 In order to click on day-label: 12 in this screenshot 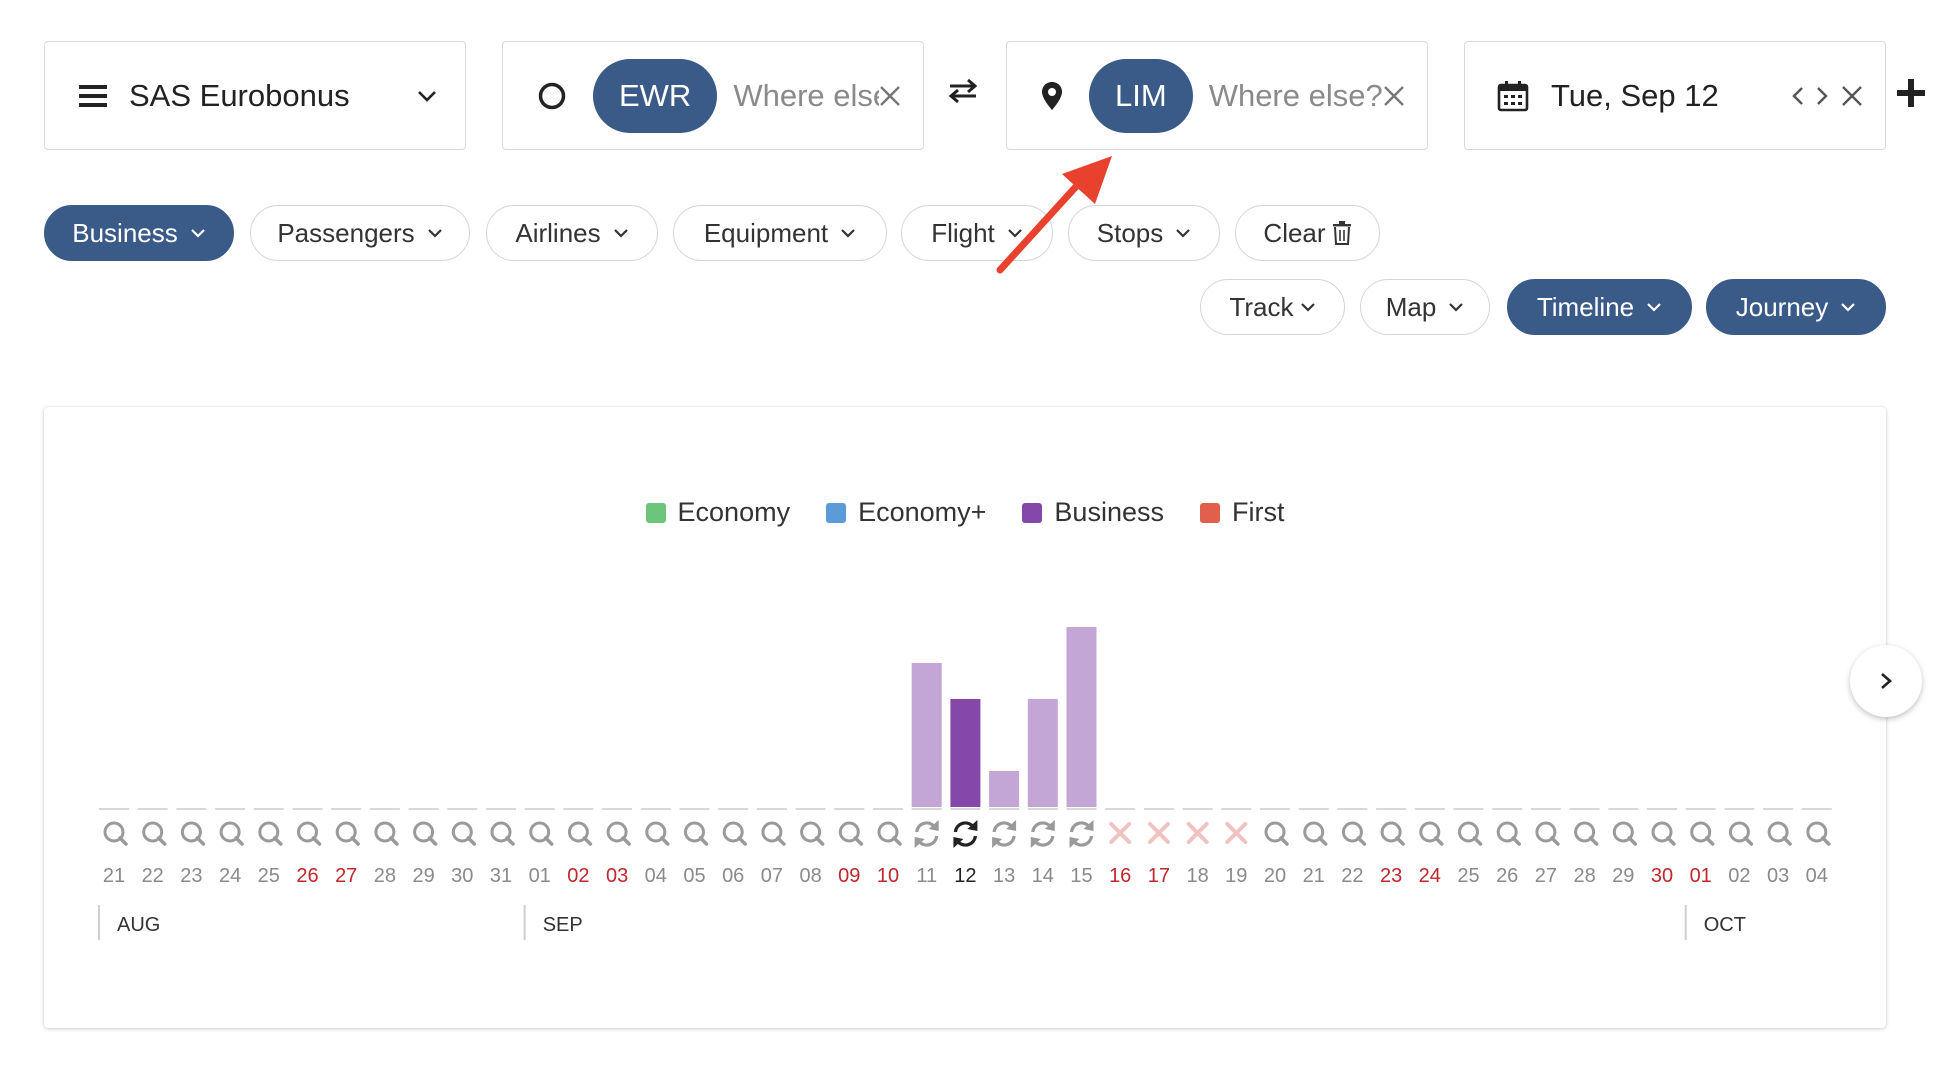, I will do `click(965, 876)`.